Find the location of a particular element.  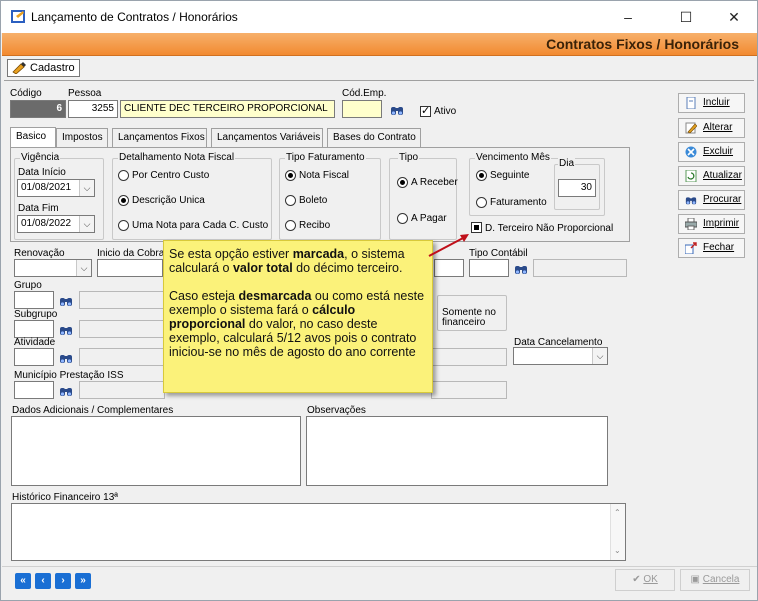

data-inicio-field: 01/08/2021 ⌵ is located at coordinates (56, 188).